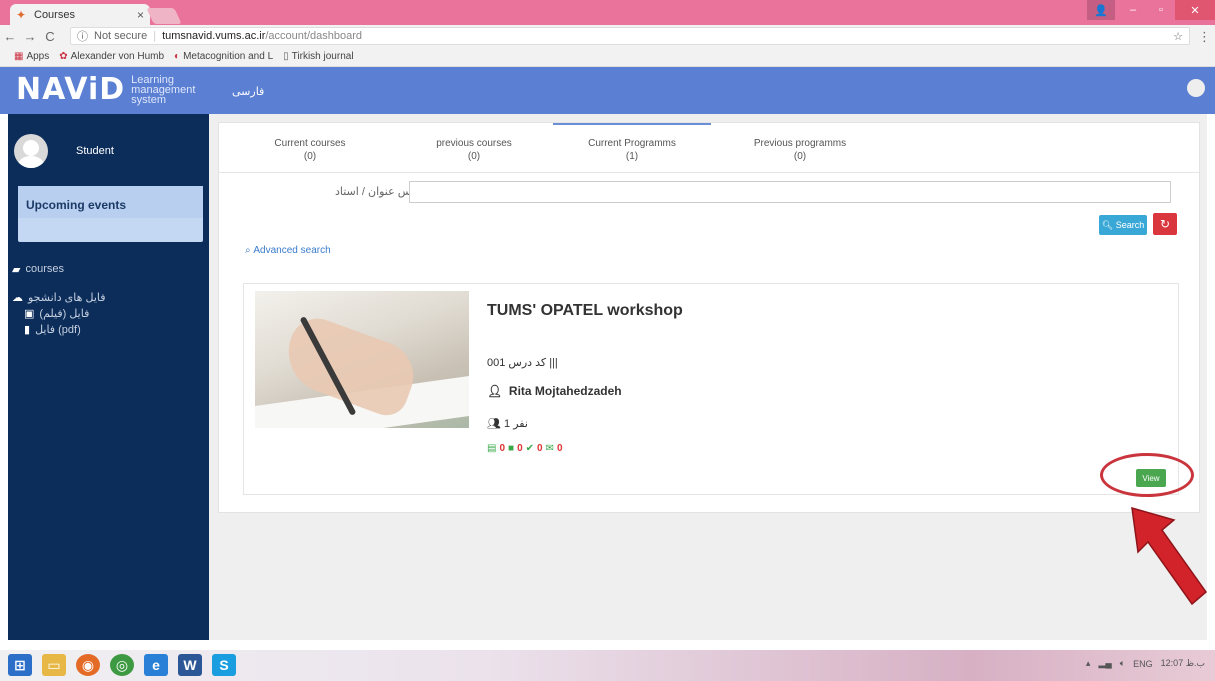  What do you see at coordinates (502, 448) in the screenshot?
I see `stat-sessions: 0` at bounding box center [502, 448].